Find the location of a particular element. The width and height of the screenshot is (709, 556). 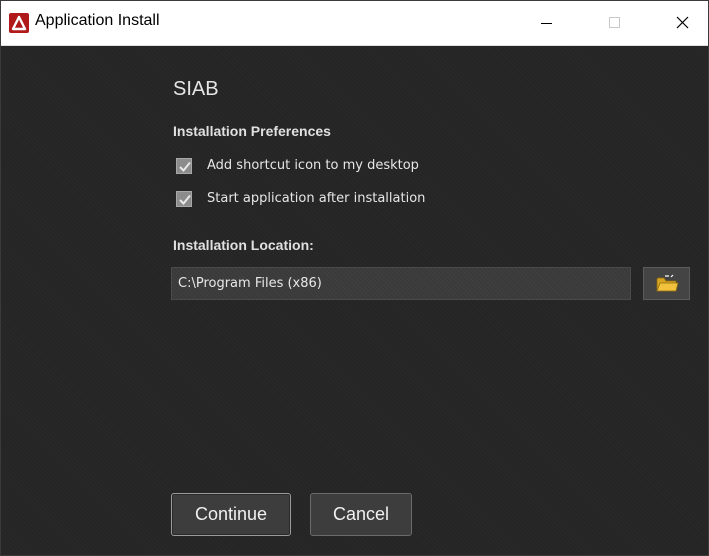

start-after-install-checkbox is located at coordinates (184, 199).